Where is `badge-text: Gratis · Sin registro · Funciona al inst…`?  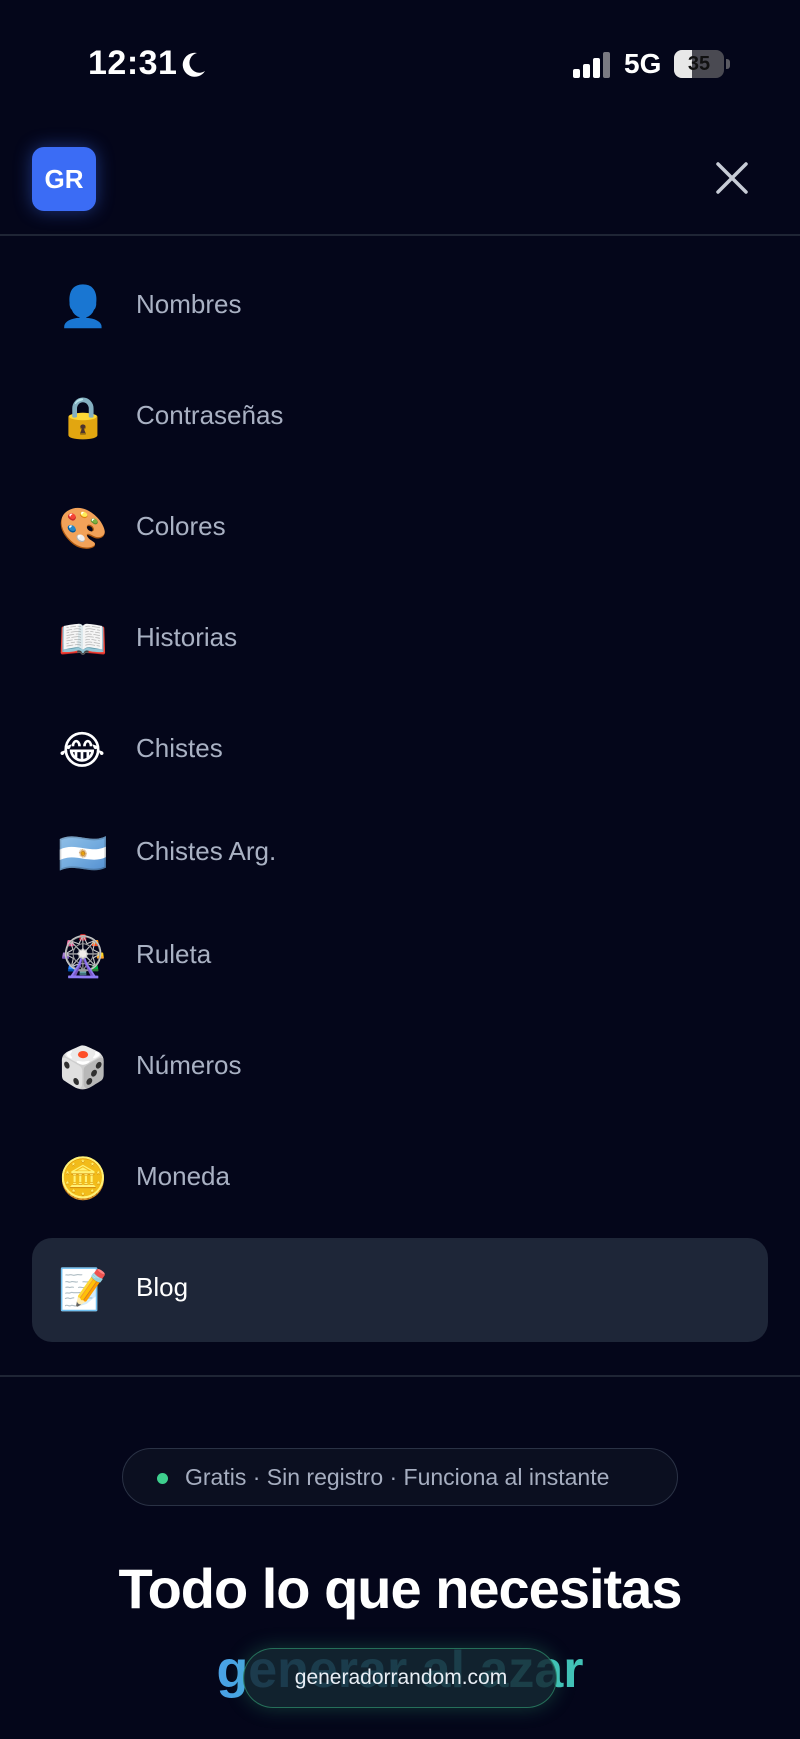 badge-text: Gratis · Sin registro · Funciona al inst… is located at coordinates (397, 1477).